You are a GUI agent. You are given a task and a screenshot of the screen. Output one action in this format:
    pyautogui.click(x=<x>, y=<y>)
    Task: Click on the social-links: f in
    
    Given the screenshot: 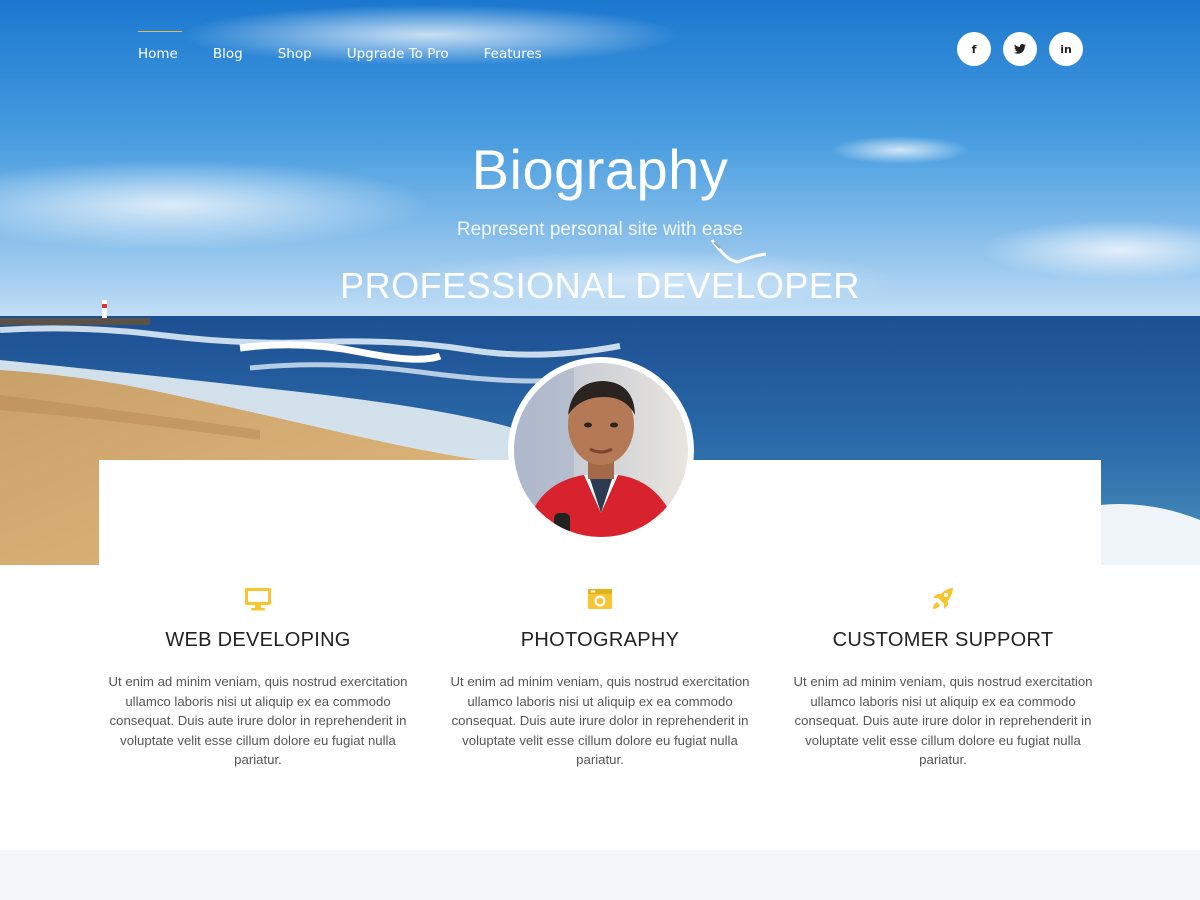 What is the action you would take?
    pyautogui.click(x=1020, y=49)
    